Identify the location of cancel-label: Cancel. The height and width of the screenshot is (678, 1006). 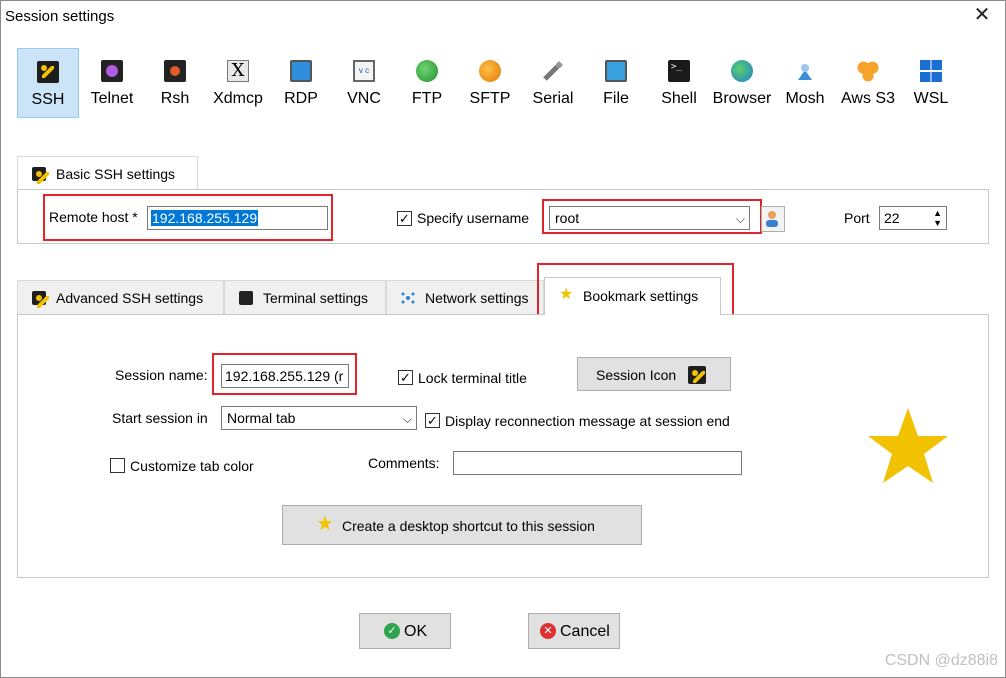
(585, 631).